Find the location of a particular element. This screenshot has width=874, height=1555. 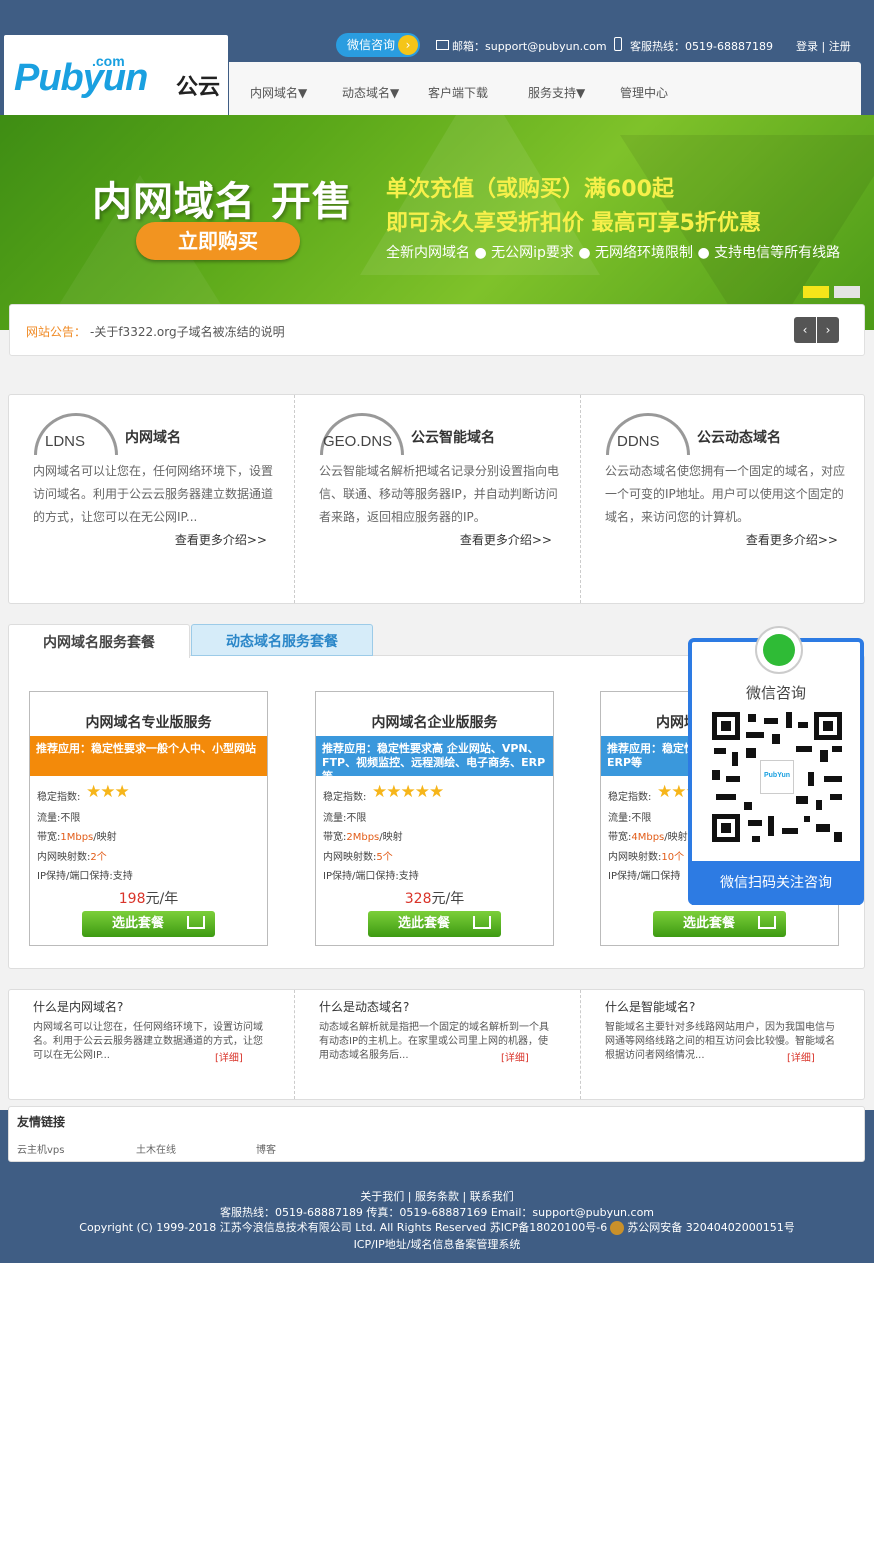

feature-logo: DDNS is located at coordinates (638, 441).